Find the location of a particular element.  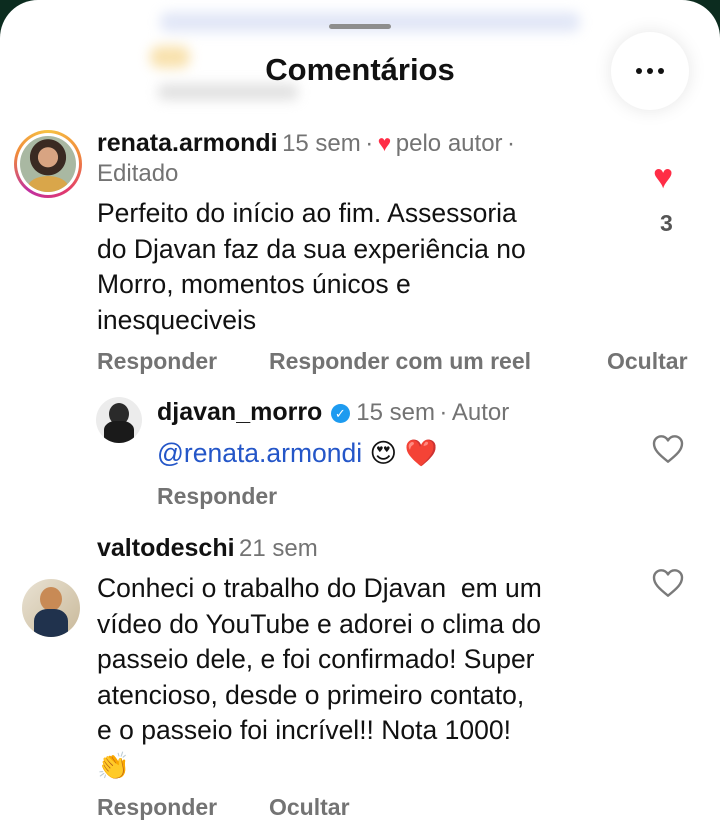

comment-header: renata.armondi 15 sem · ♥ pelo autor · is located at coordinates (306, 143).